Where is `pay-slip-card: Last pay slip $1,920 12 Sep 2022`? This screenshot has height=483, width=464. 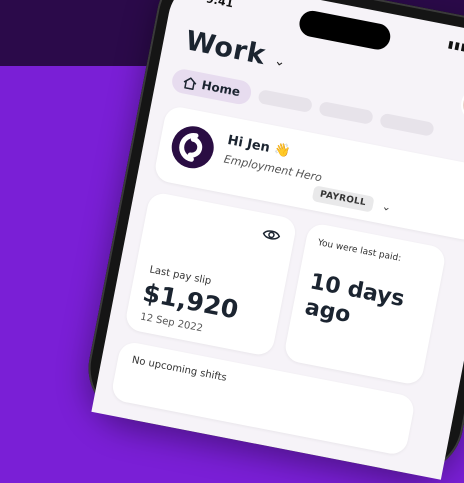 pay-slip-card: Last pay slip $1,920 12 Sep 2022 is located at coordinates (210, 274).